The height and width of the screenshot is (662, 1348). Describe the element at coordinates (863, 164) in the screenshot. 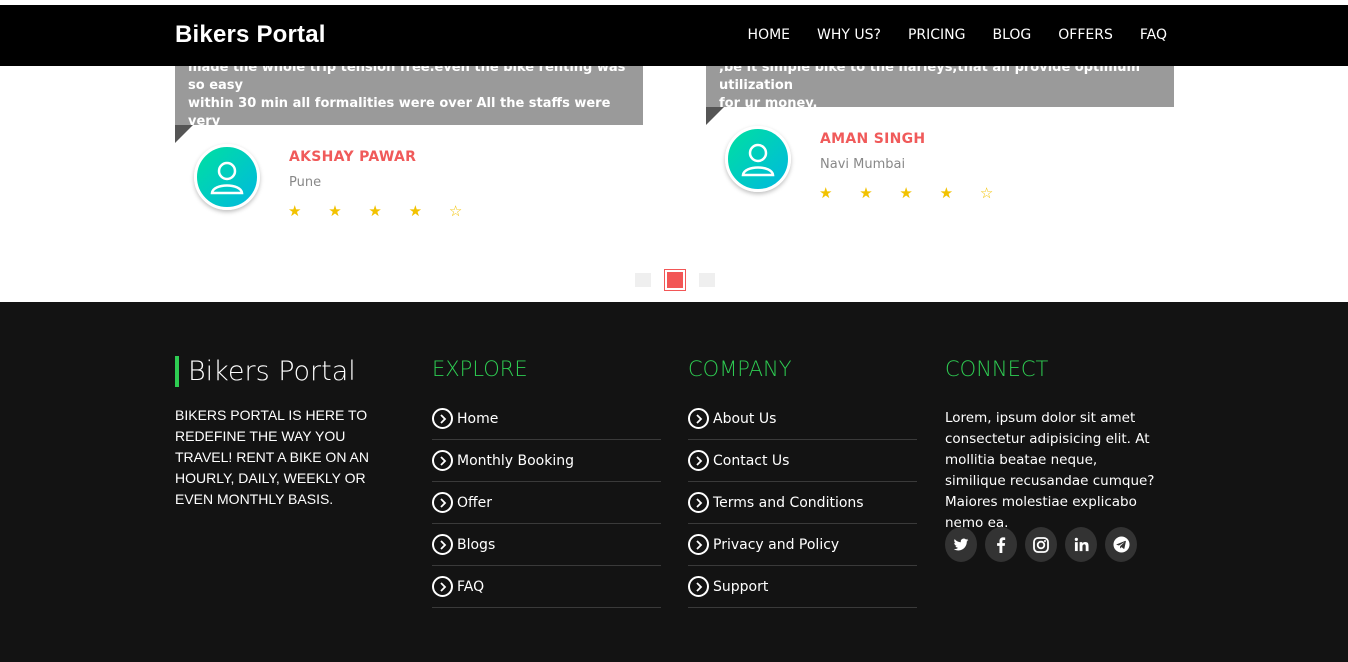

I see `reviewer-location: Navi Mumbai` at that location.